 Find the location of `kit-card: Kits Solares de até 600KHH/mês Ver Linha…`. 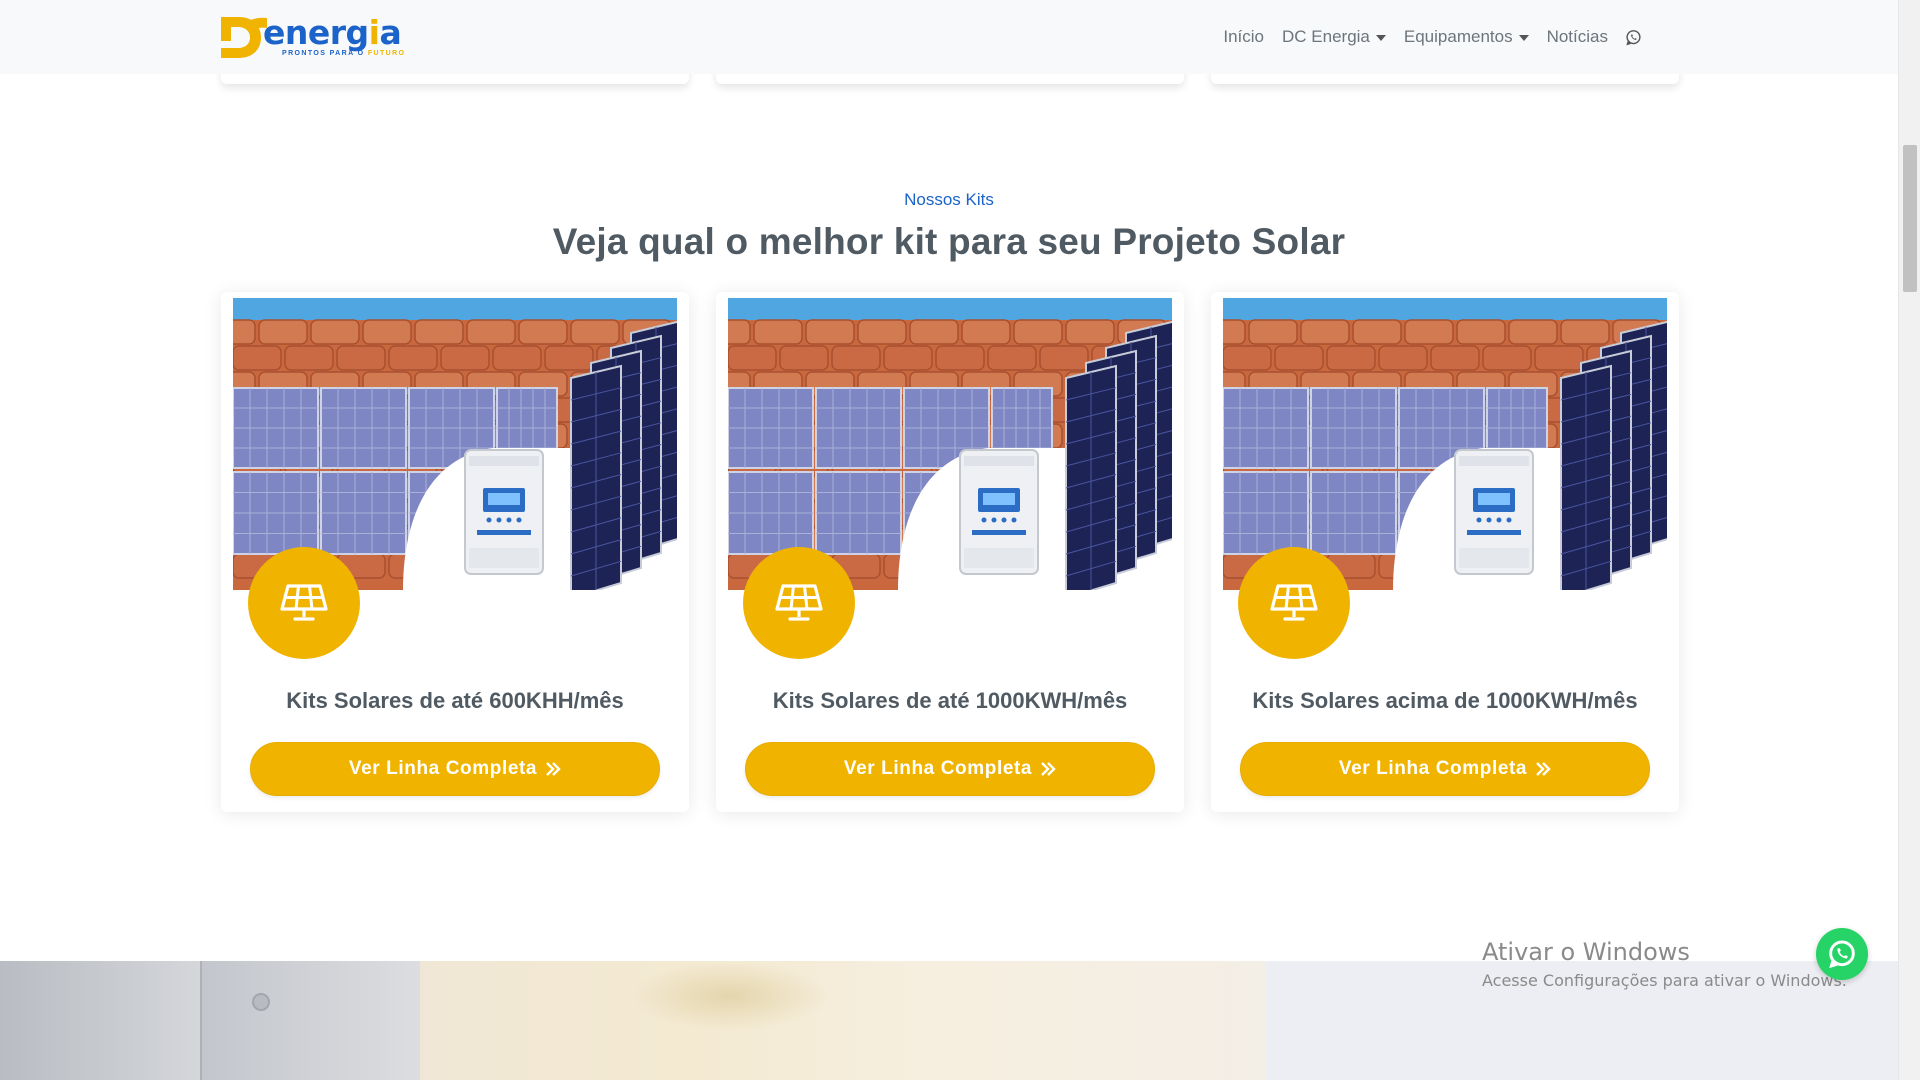

kit-card: Kits Solares de até 600KHH/mês Ver Linha… is located at coordinates (455, 552).